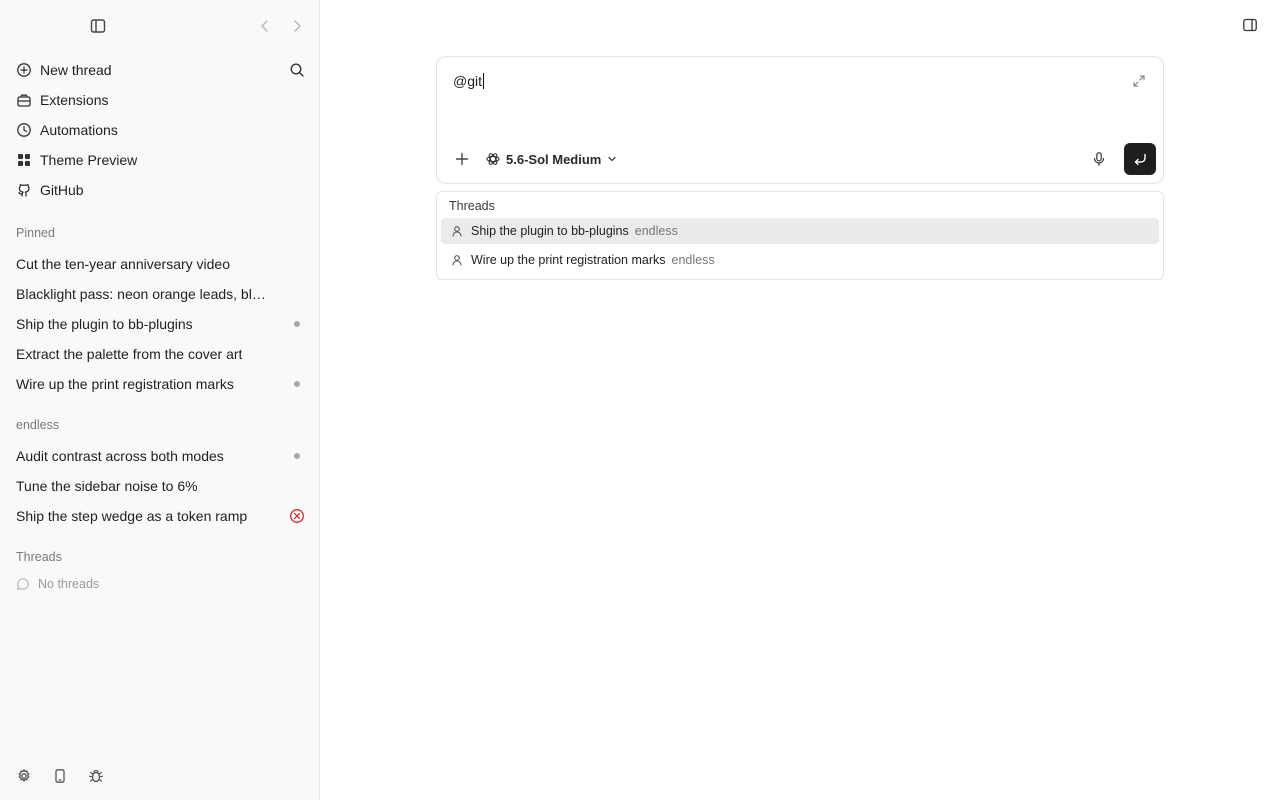  Describe the element at coordinates (125, 384) in the screenshot. I see `thread-title: Wire up the print registration marks` at that location.